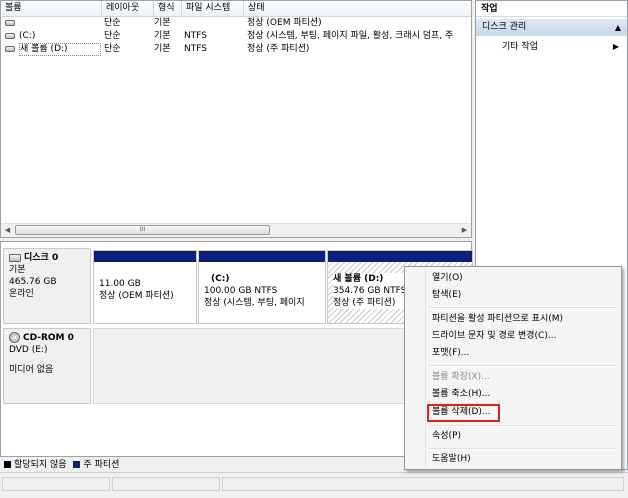 The image size is (628, 498). Describe the element at coordinates (236, 49) in the screenshot. I see `table-row: 새 볼륨 (D:) 단순 기본 NTFS 정상 (주 파티션)` at that location.